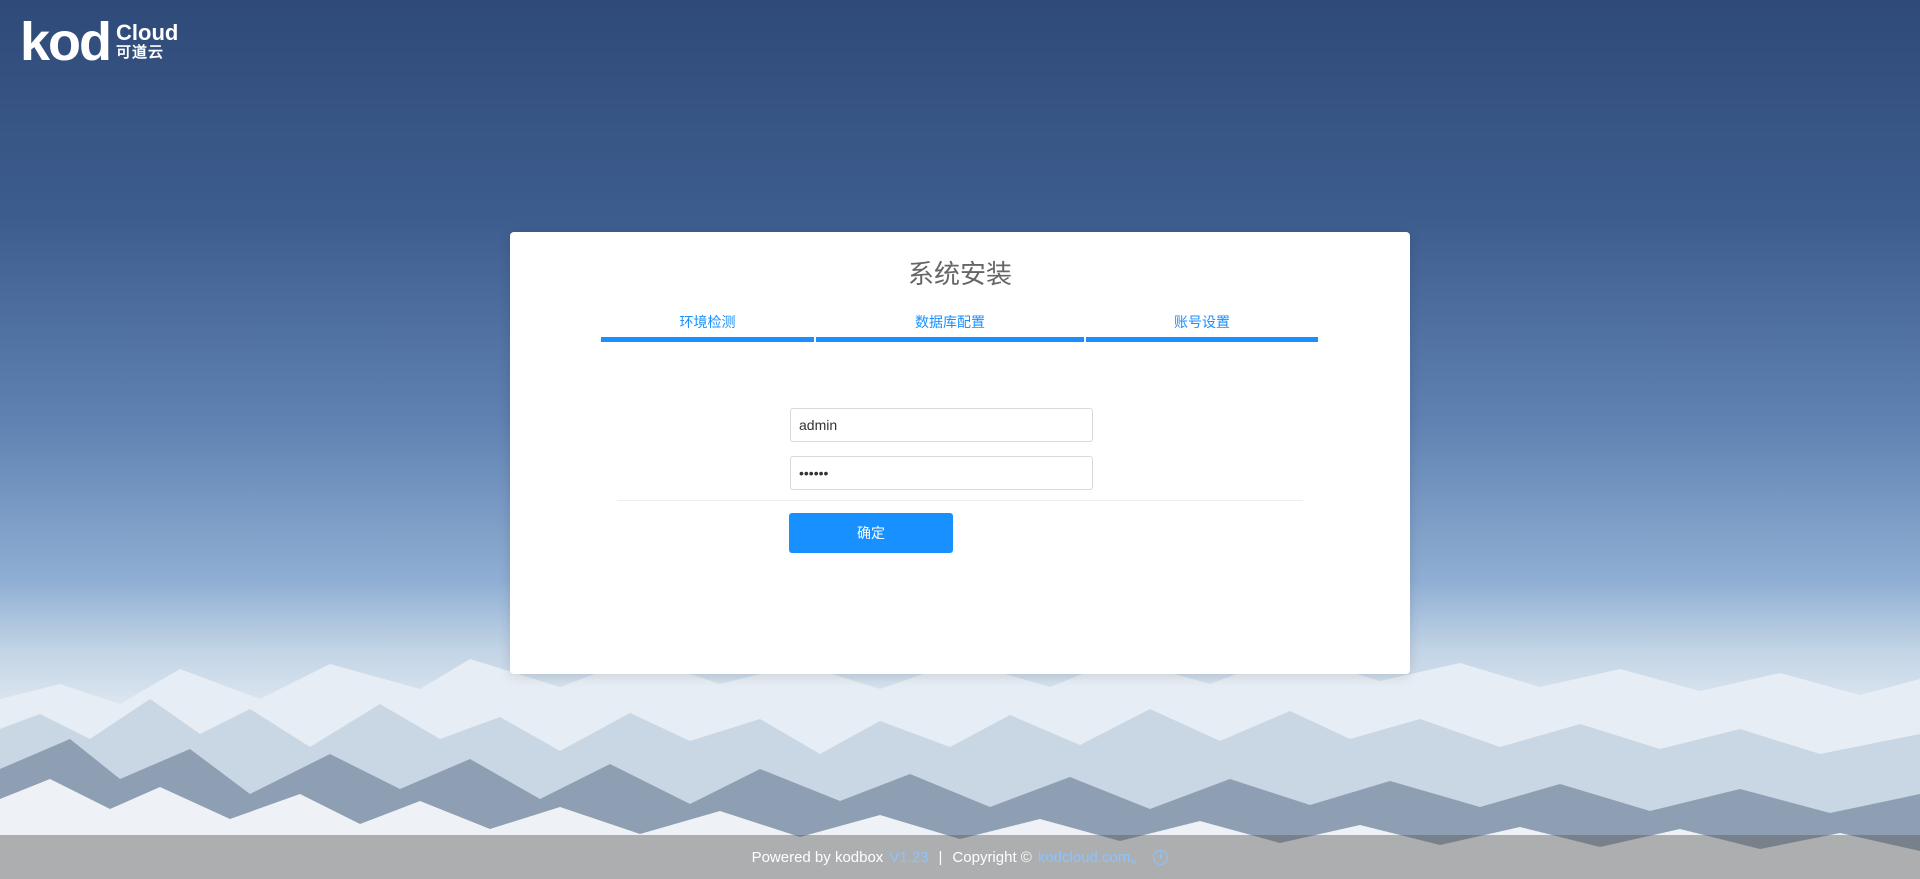  What do you see at coordinates (707, 327) in the screenshot?
I see `step-env-check: 环境检测` at bounding box center [707, 327].